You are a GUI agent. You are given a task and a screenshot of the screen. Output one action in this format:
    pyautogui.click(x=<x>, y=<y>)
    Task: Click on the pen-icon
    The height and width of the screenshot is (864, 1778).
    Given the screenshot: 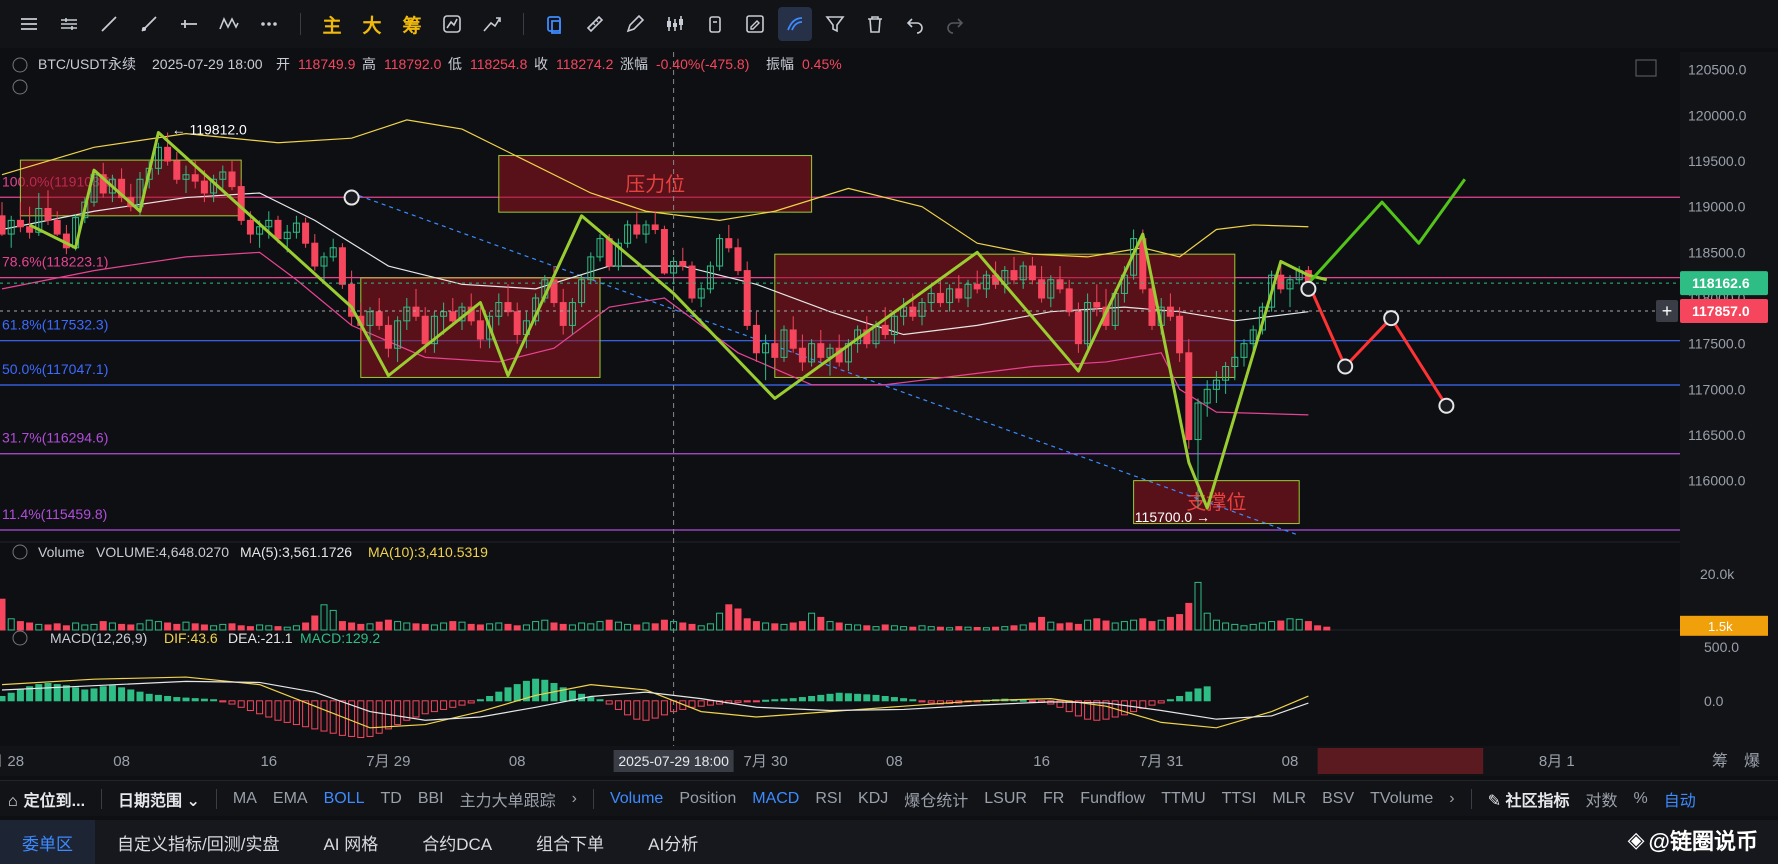 What is the action you would take?
    pyautogui.click(x=635, y=24)
    